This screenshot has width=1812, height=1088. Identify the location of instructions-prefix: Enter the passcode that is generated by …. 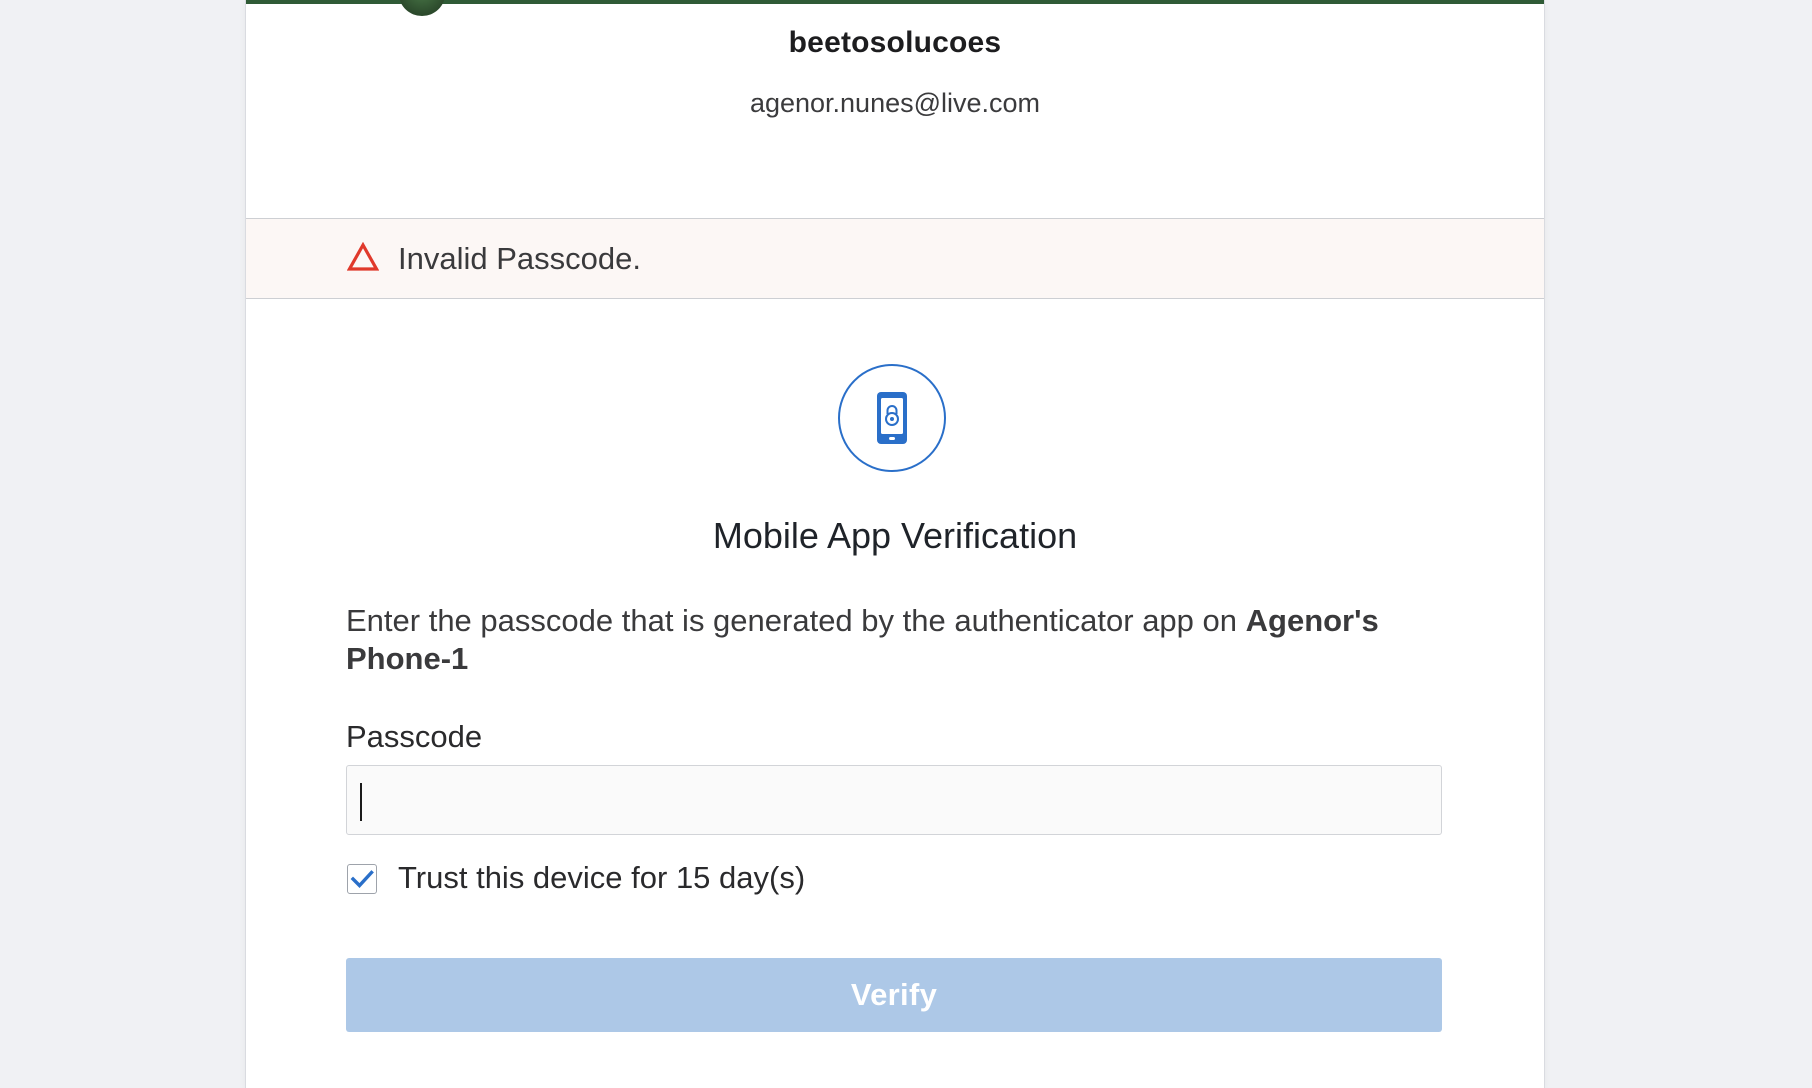
(796, 620).